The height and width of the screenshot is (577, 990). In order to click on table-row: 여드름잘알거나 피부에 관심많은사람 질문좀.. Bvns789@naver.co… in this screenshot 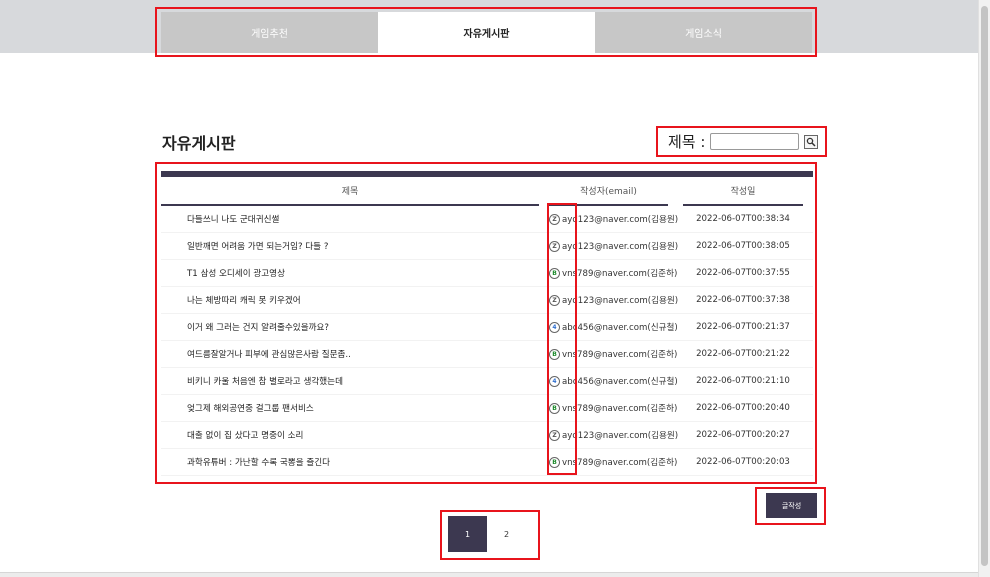, I will do `click(487, 354)`.